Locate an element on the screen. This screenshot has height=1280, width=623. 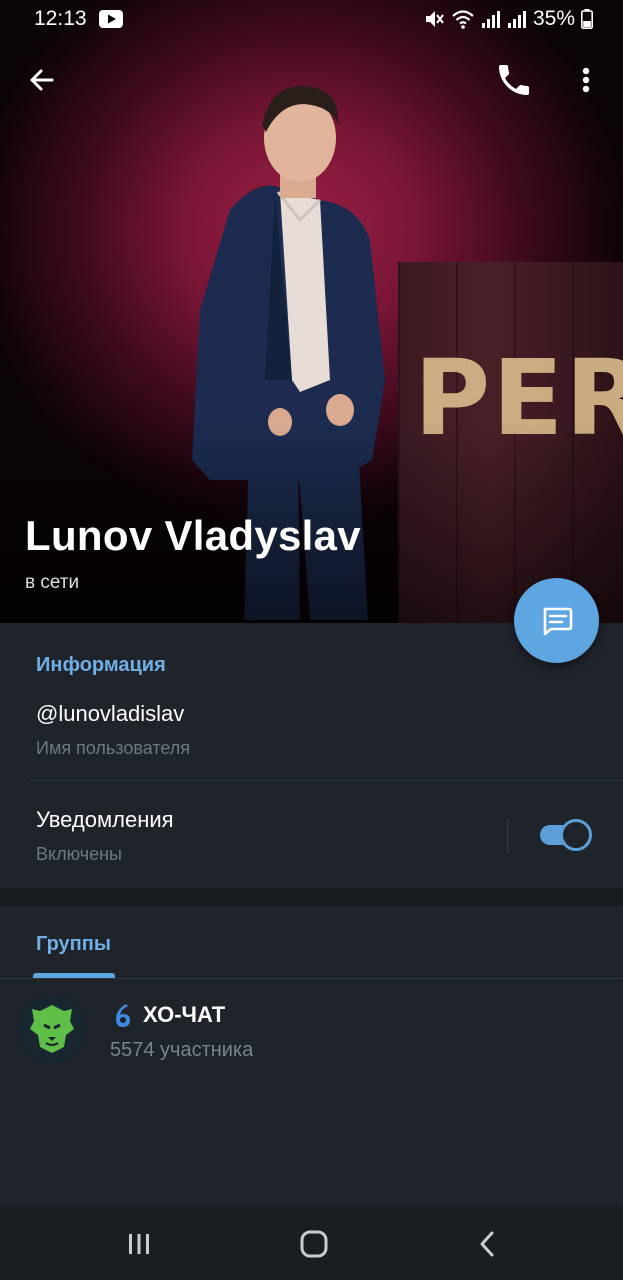
lion-avatar is located at coordinates (52, 1029).